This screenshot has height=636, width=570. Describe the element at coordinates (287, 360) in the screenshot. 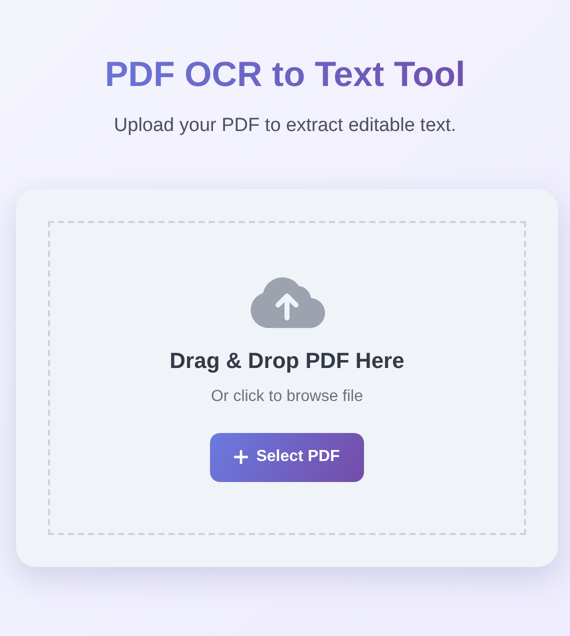

I see `drop-heading: Drag & Drop PDF Here` at that location.